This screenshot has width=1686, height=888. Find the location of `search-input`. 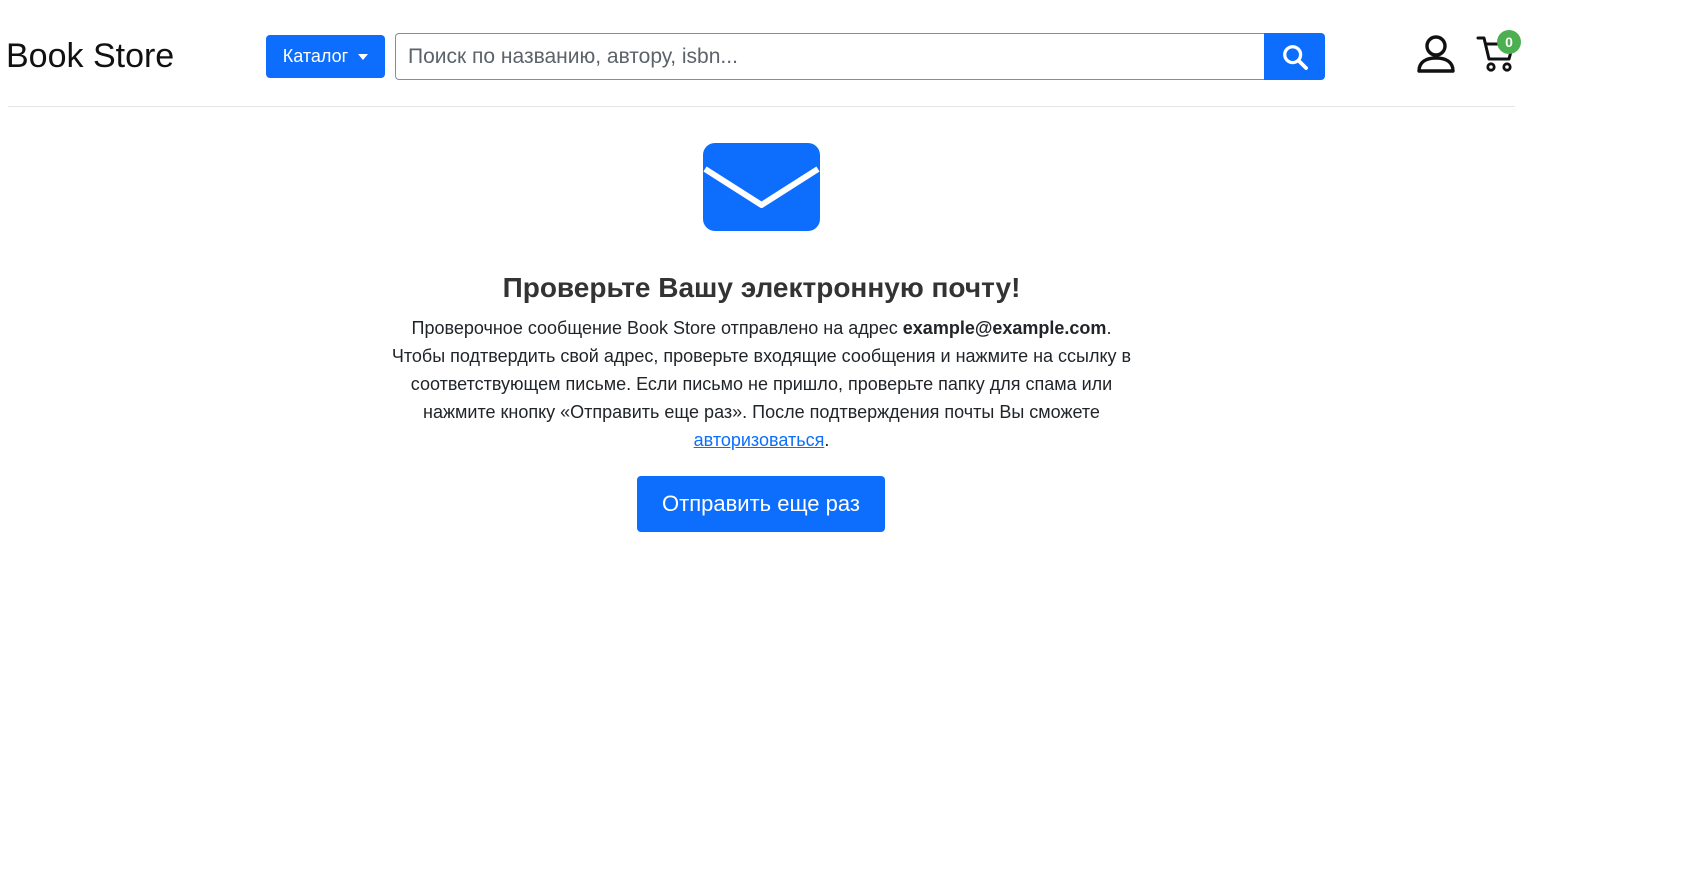

search-input is located at coordinates (829, 56).